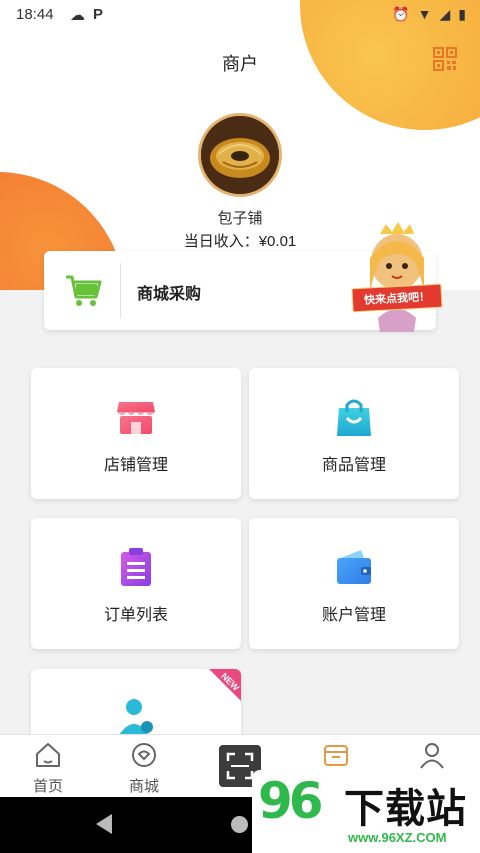 Image resolution: width=480 pixels, height=853 pixels. I want to click on status-icons-left: ☁ P, so click(86, 15).